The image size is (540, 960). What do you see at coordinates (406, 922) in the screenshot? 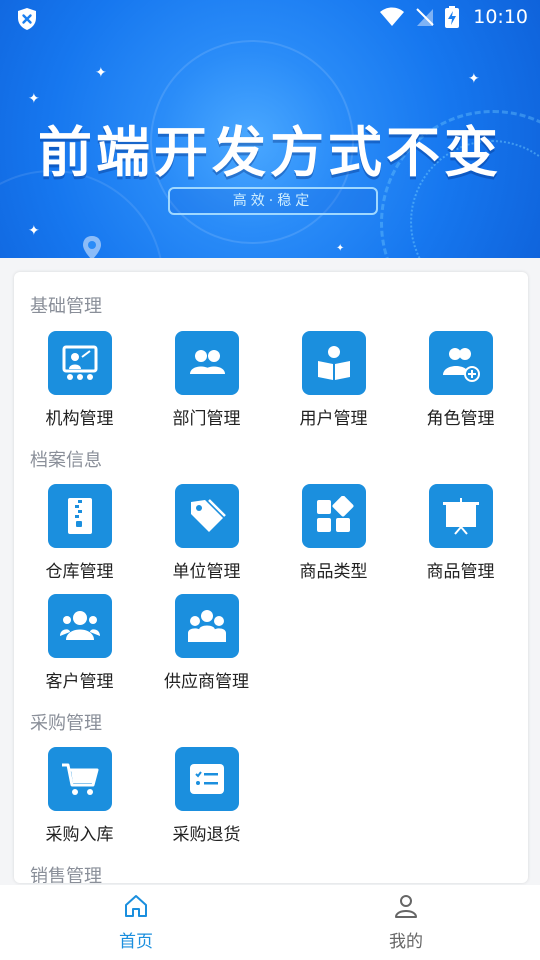
I see `tab-mine: 我的` at bounding box center [406, 922].